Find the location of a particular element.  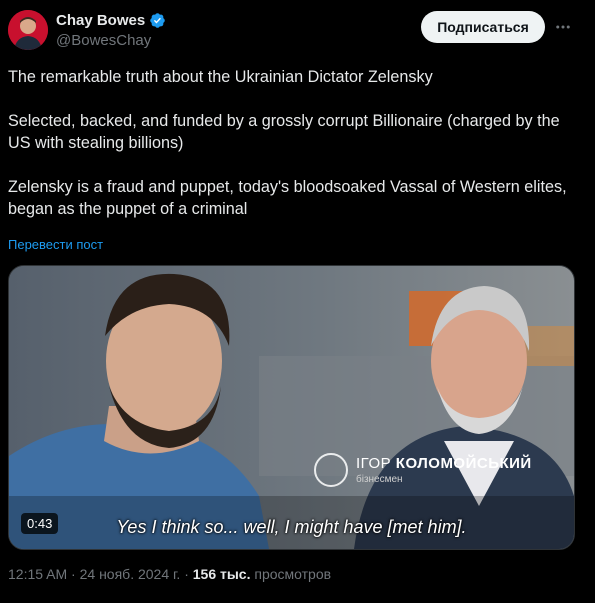

more-options-icon is located at coordinates (563, 27).